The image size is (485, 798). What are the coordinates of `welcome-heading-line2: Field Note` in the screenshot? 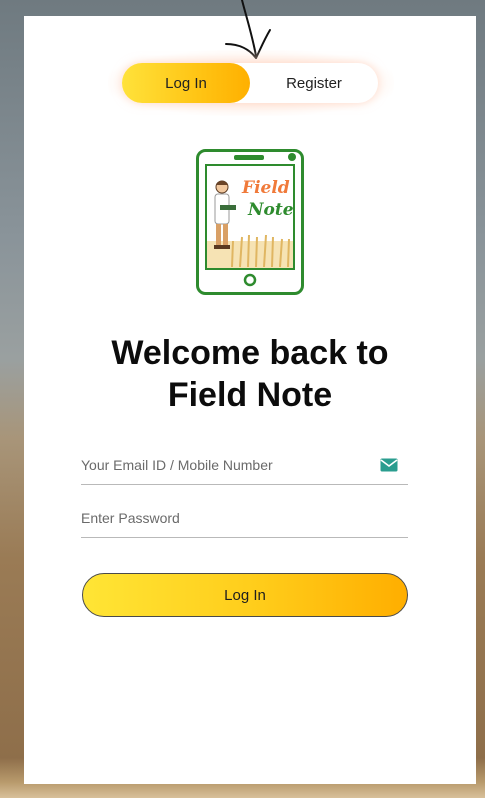 It's located at (250, 395).